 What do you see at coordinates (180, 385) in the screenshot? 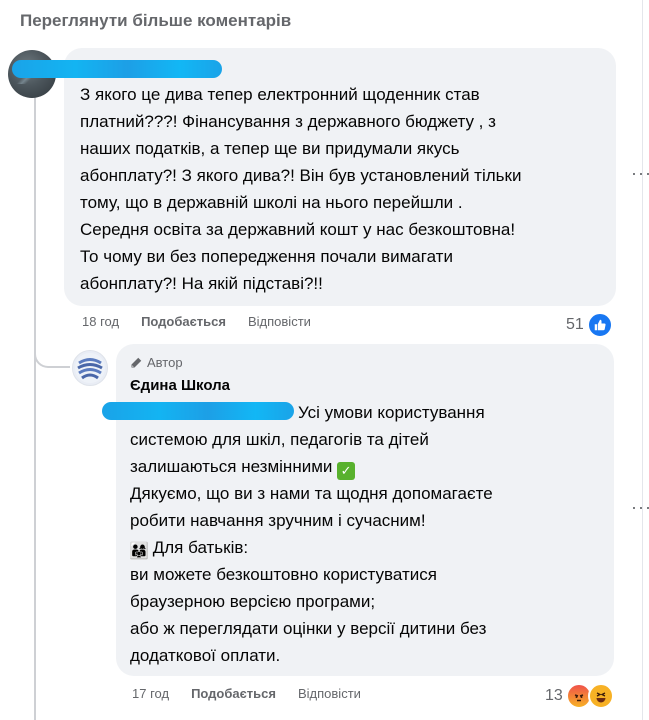
I see `reply-author-name: Єдина Школа` at bounding box center [180, 385].